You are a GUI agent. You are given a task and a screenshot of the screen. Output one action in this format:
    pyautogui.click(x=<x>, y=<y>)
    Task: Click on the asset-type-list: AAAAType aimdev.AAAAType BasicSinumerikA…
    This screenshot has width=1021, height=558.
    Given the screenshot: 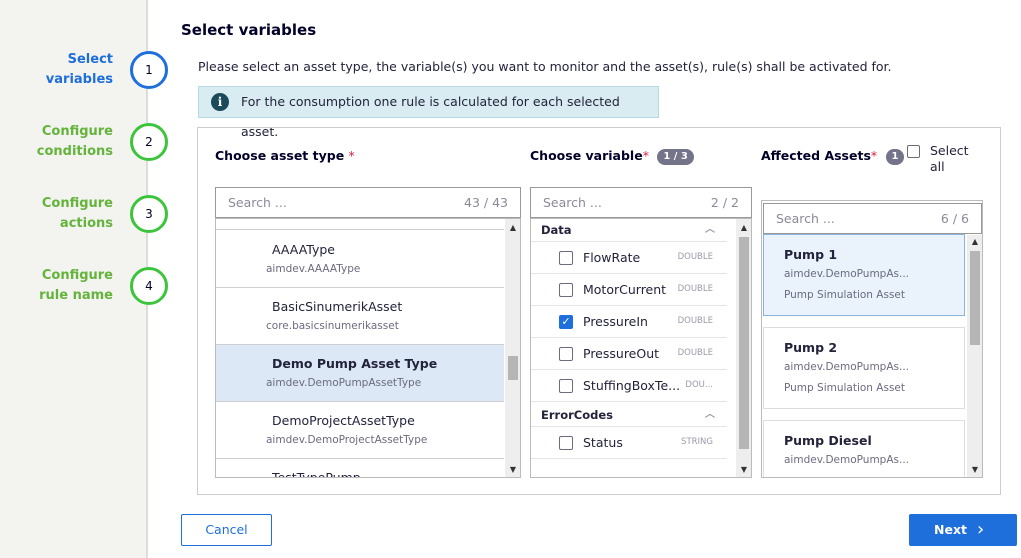 What is the action you would take?
    pyautogui.click(x=368, y=348)
    